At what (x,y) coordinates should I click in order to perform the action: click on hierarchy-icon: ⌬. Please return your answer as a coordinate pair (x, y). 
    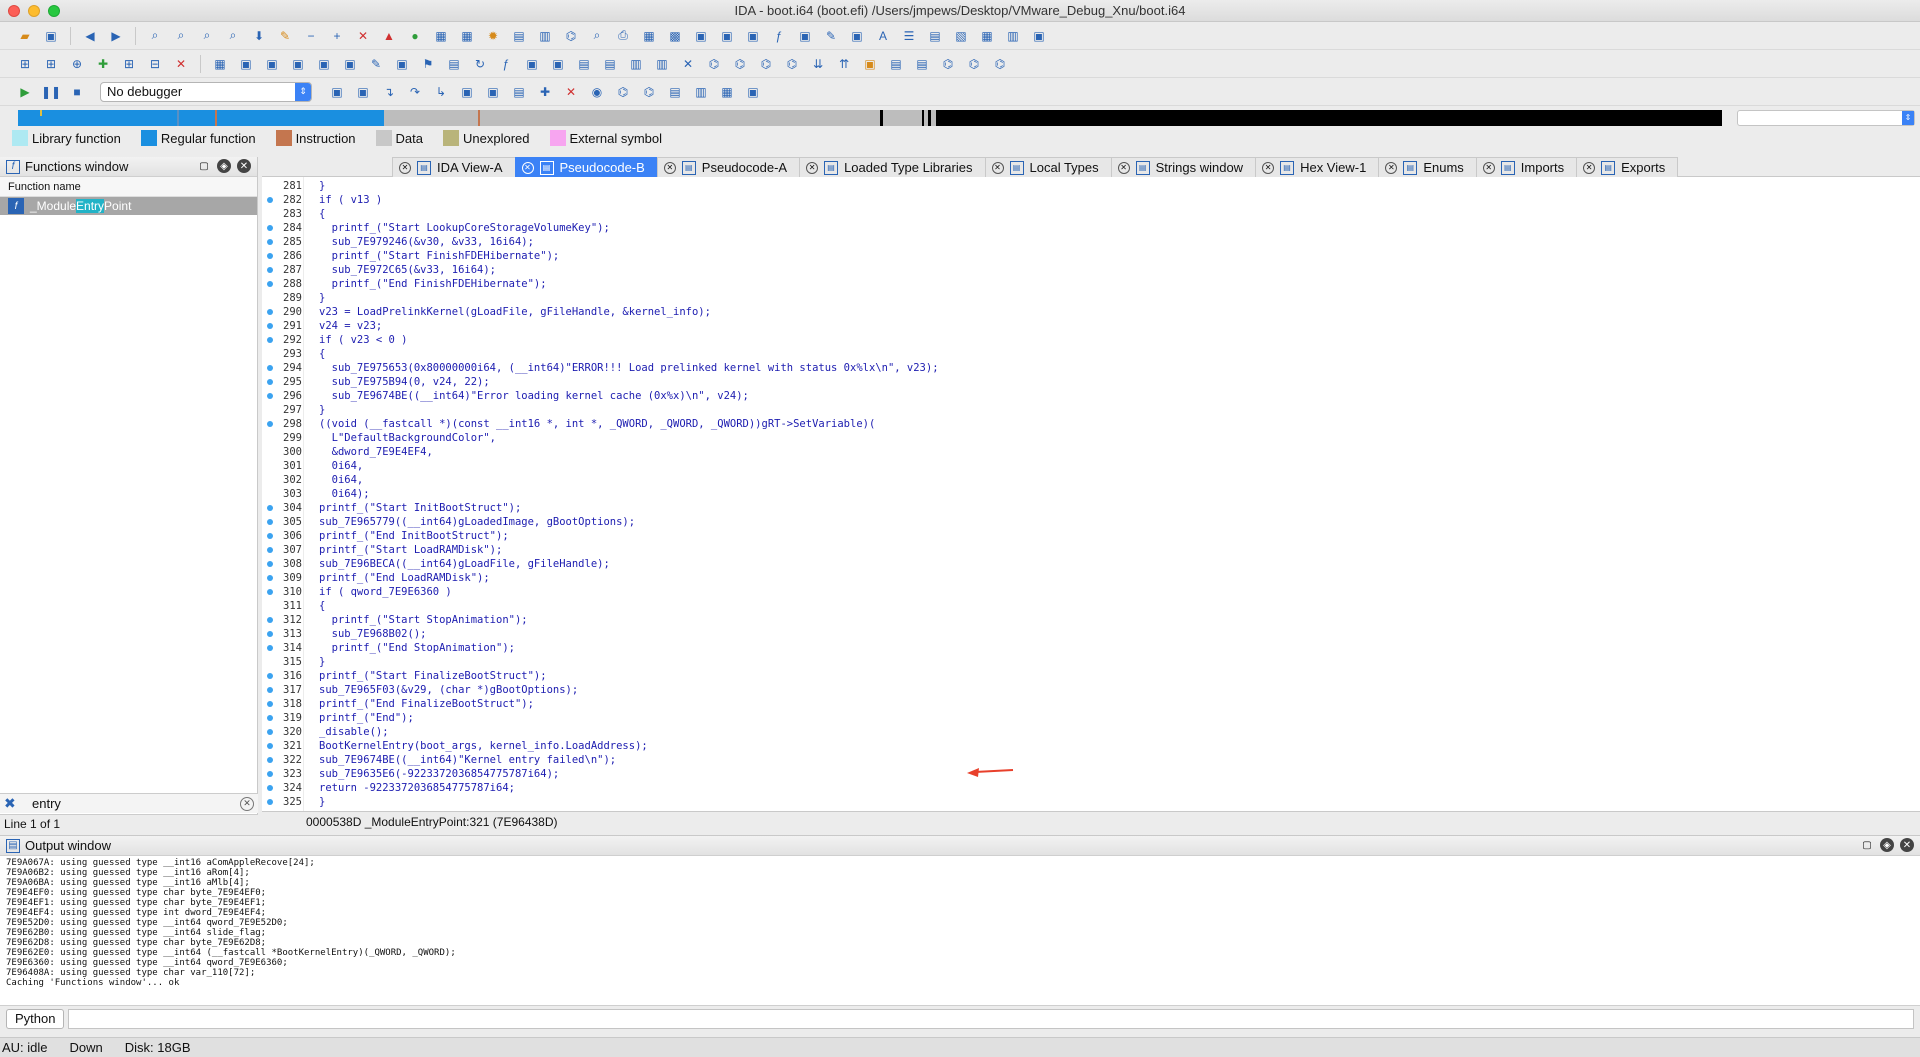
    Looking at the image, I should click on (974, 64).